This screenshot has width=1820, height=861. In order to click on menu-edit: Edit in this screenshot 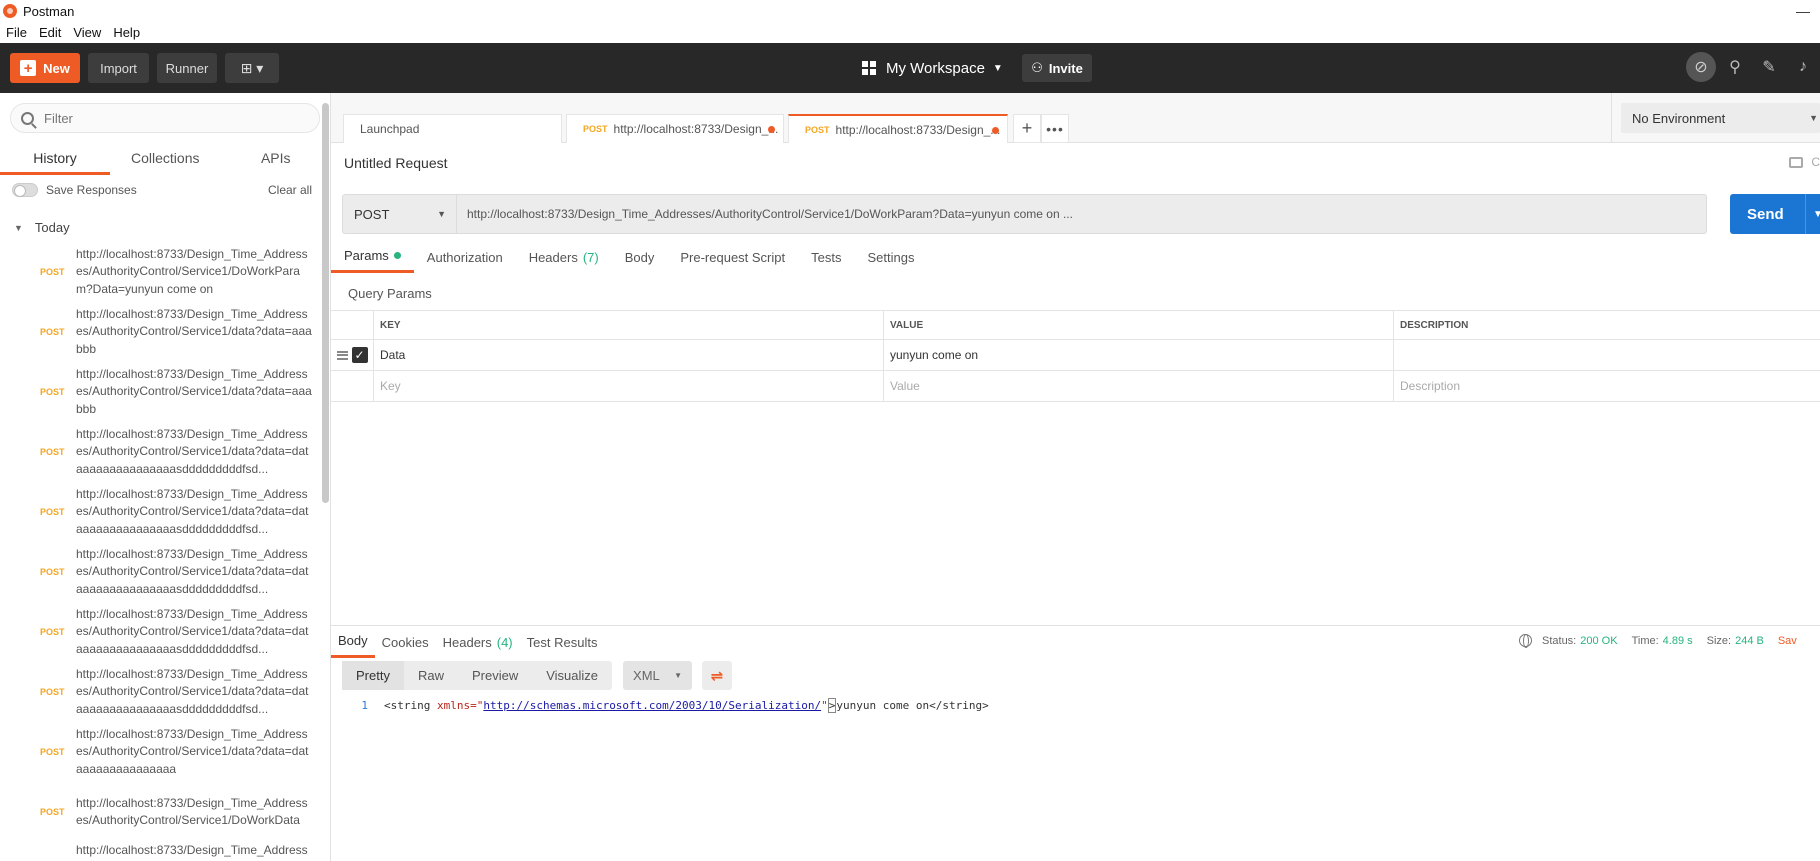, I will do `click(50, 32)`.